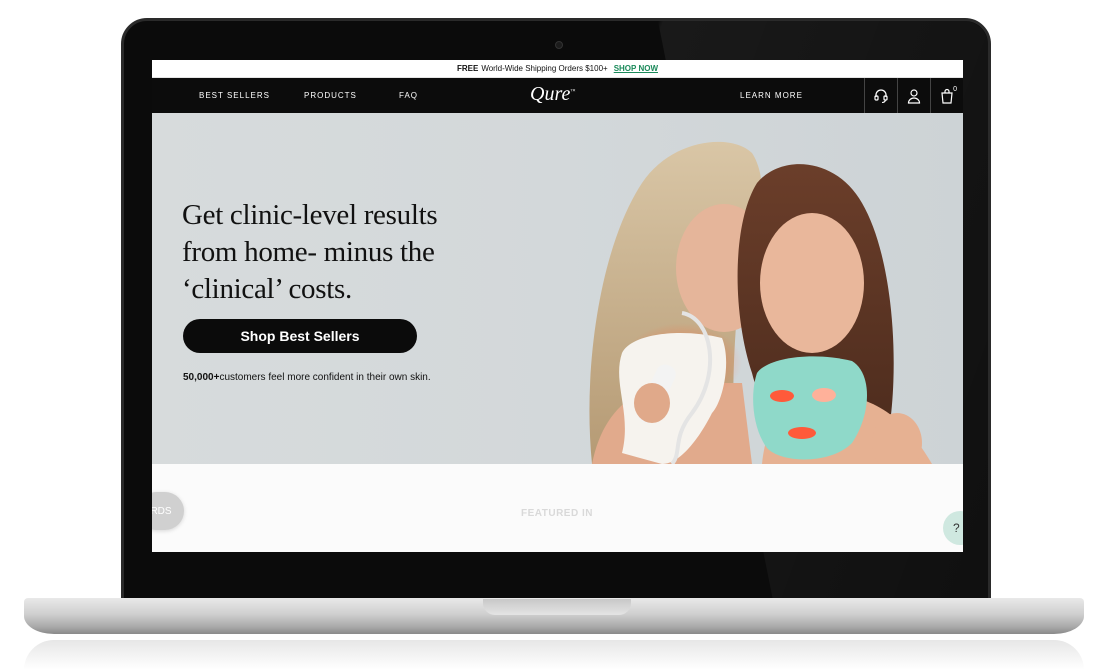 The width and height of the screenshot is (1108, 670). What do you see at coordinates (771, 95) in the screenshot?
I see `nav-learn-more: LEARN MORE` at bounding box center [771, 95].